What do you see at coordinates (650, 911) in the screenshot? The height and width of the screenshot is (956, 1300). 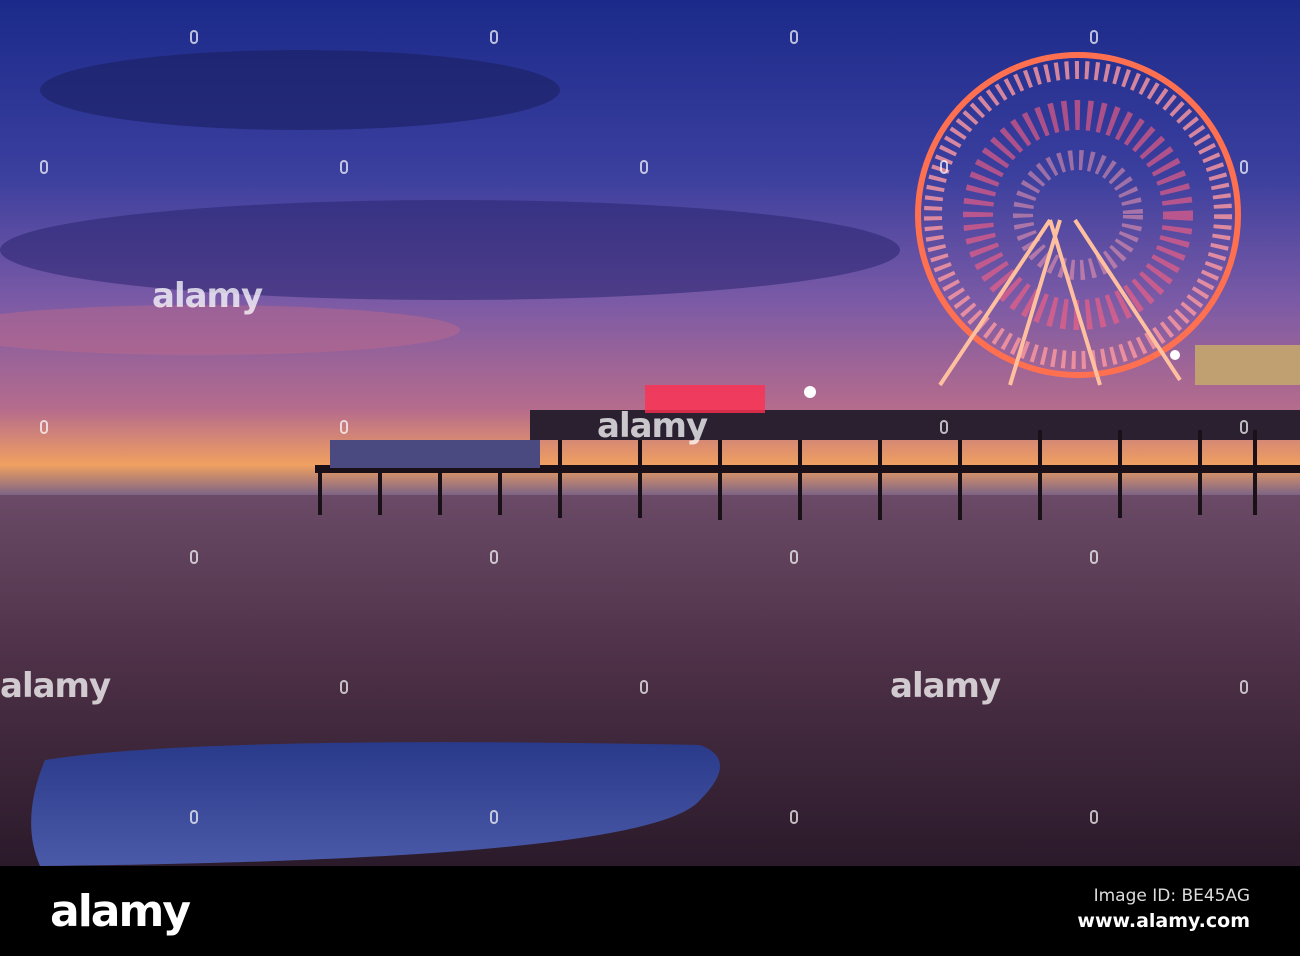 I see `footer-bar: alamy Image ID: BE45AG www.alamy.com` at bounding box center [650, 911].